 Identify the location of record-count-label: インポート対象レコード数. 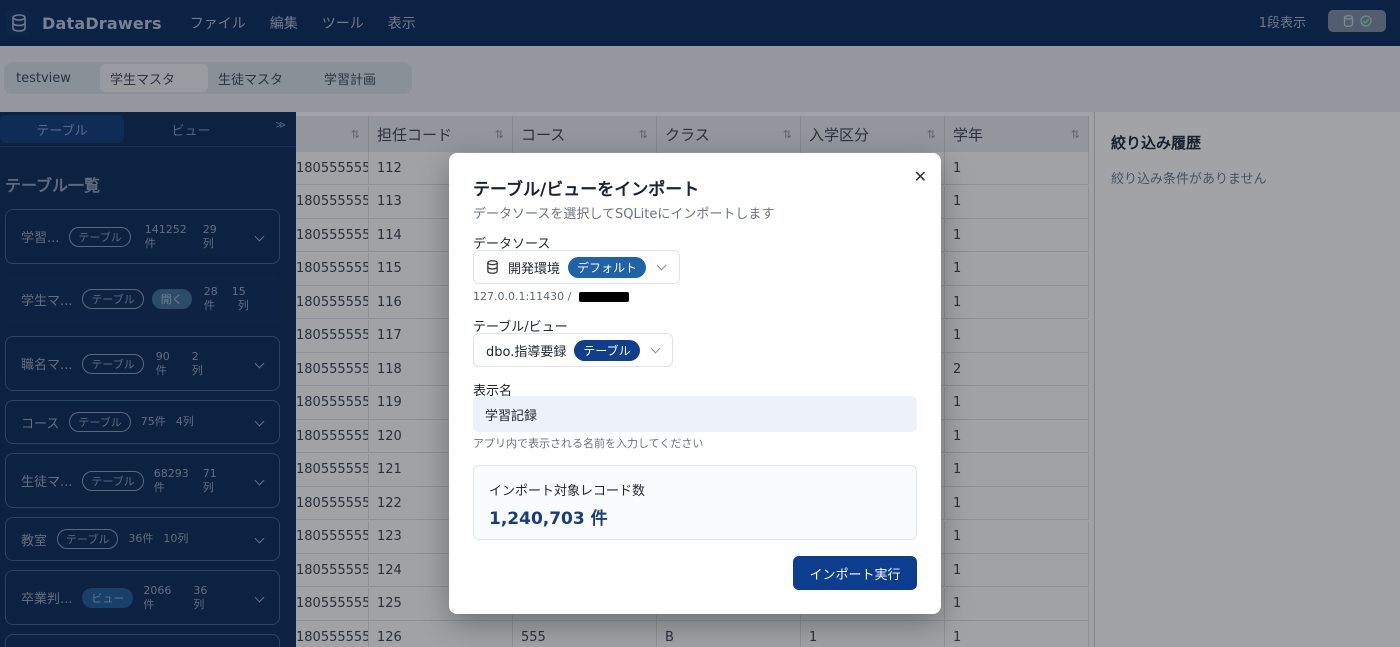
(567, 491).